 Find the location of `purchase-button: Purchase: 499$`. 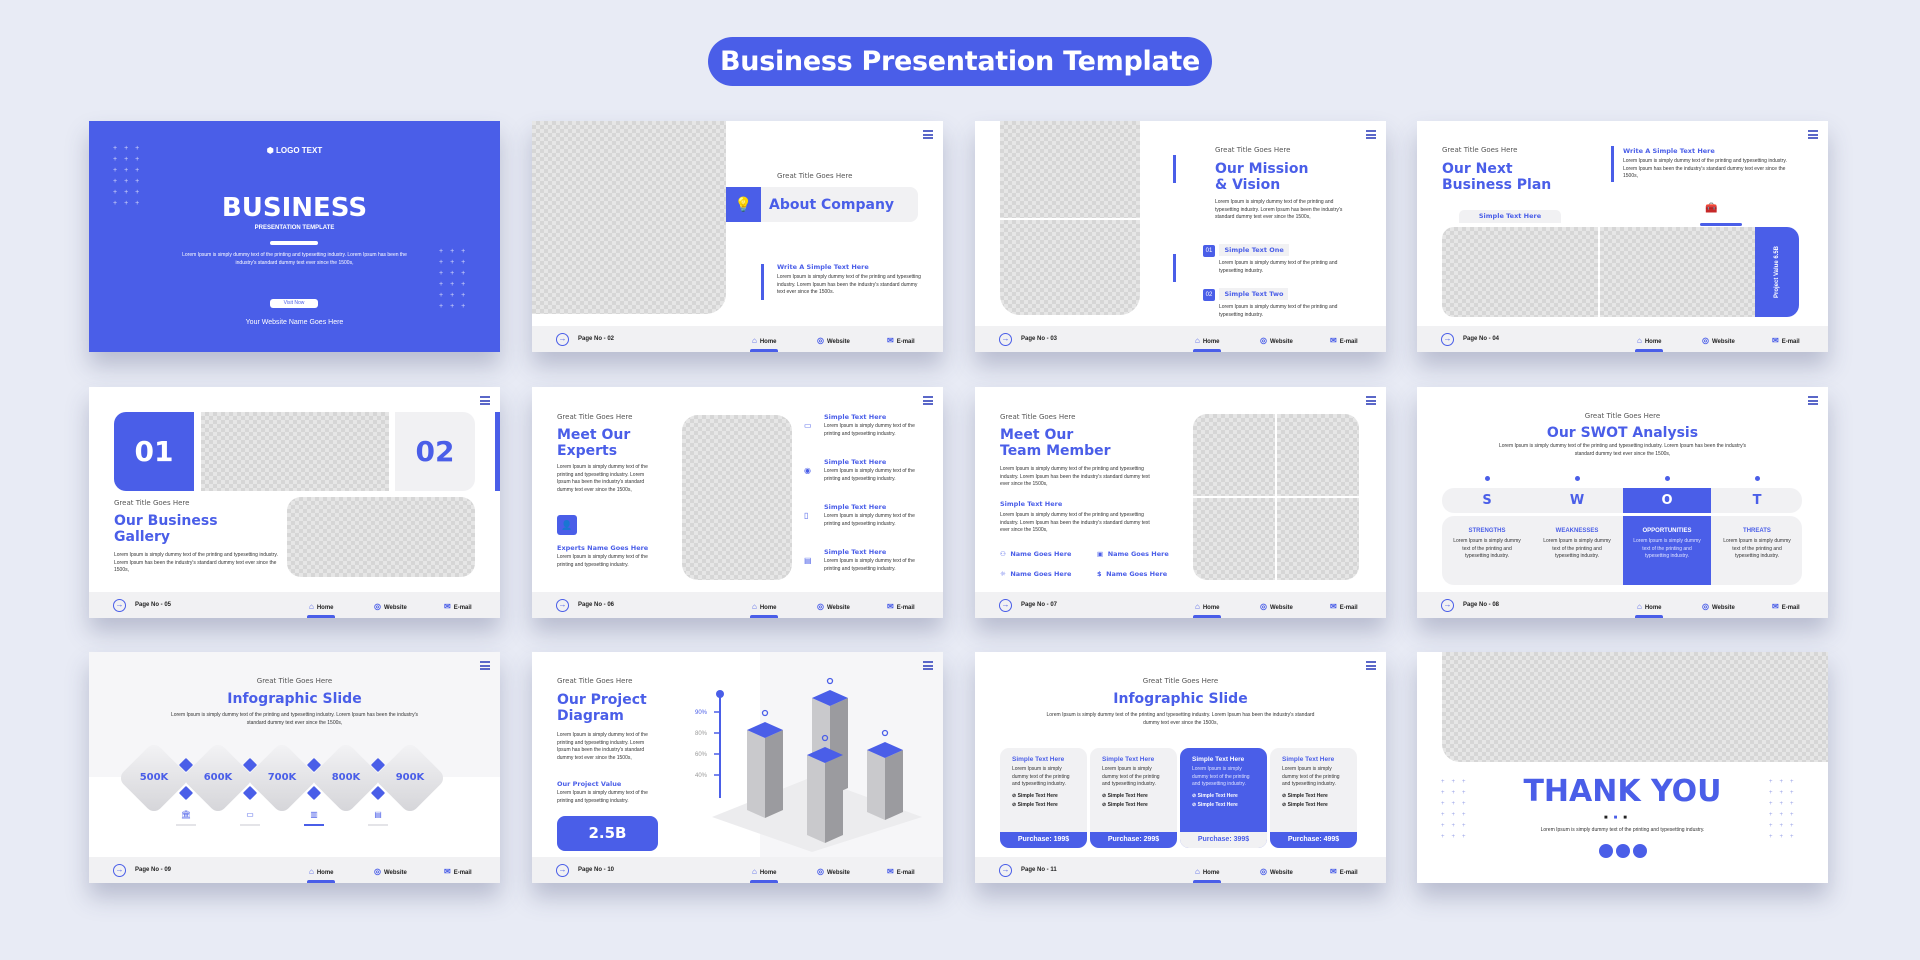

purchase-button: Purchase: 499$ is located at coordinates (1313, 840).